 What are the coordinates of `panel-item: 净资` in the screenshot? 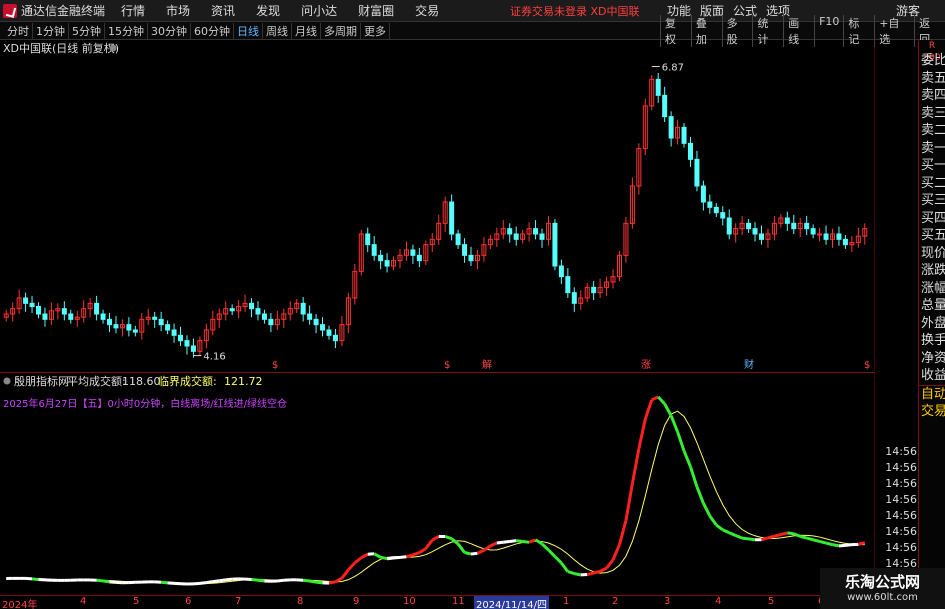 It's located at (932, 359).